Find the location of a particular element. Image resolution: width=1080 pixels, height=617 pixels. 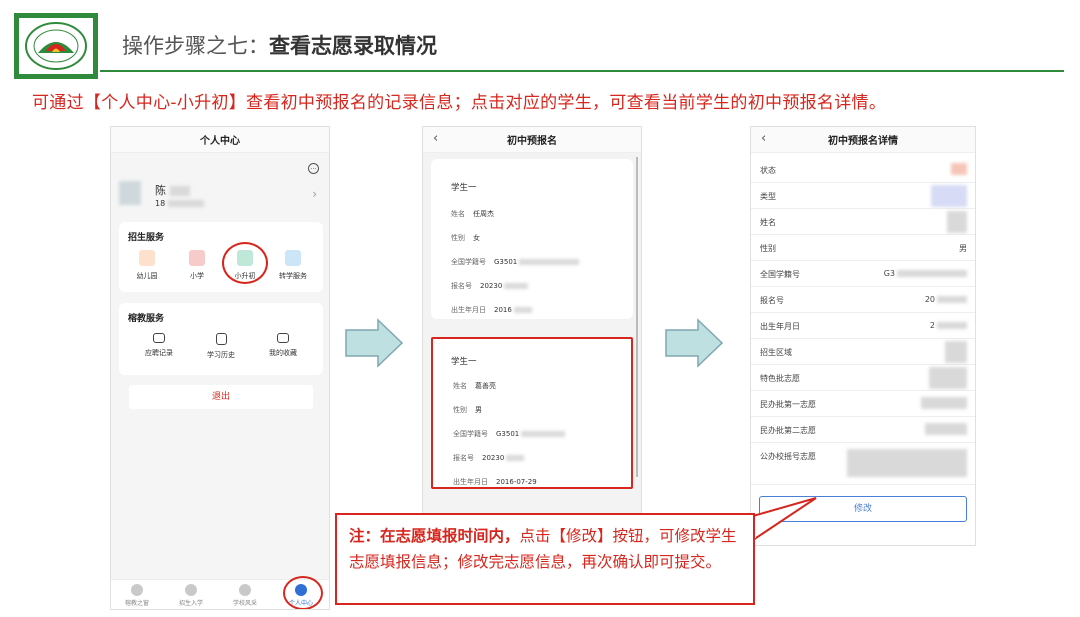

value: 任周杰 is located at coordinates (483, 214).